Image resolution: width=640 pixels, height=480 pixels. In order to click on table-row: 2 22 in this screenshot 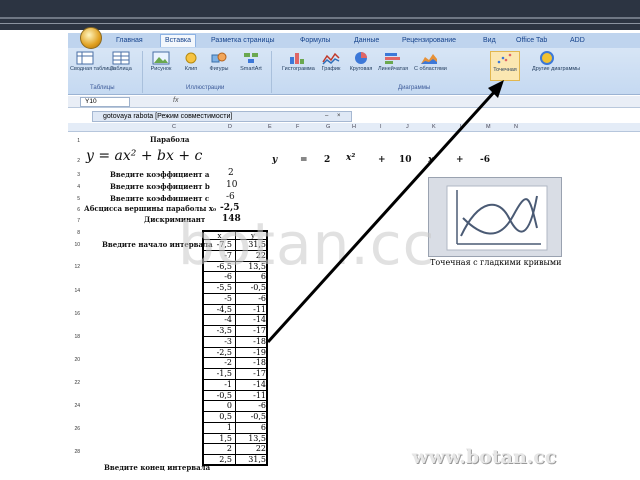, I will do `click(235, 449)`.